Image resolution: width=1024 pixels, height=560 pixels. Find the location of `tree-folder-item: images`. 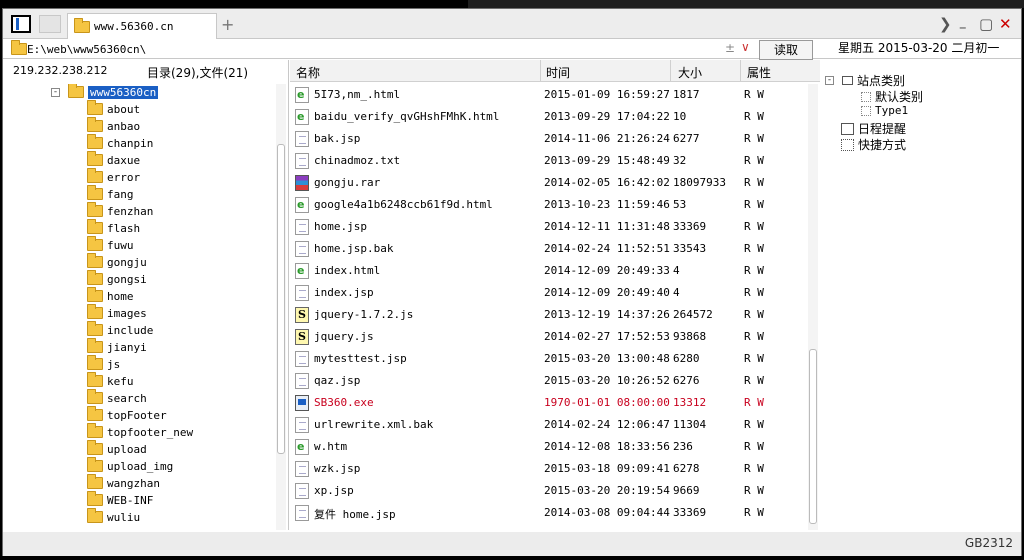

tree-folder-item: images is located at coordinates (117, 312).